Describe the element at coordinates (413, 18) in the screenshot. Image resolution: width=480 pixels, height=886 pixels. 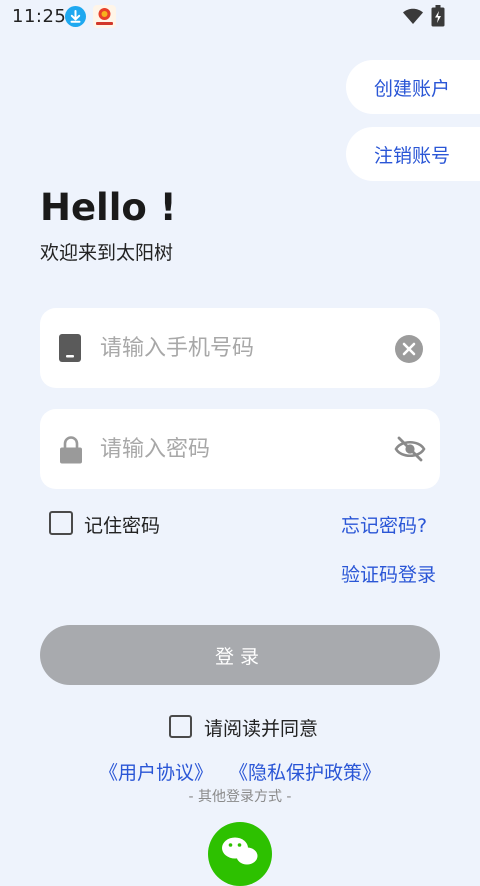
I see `wifi-icon` at that location.